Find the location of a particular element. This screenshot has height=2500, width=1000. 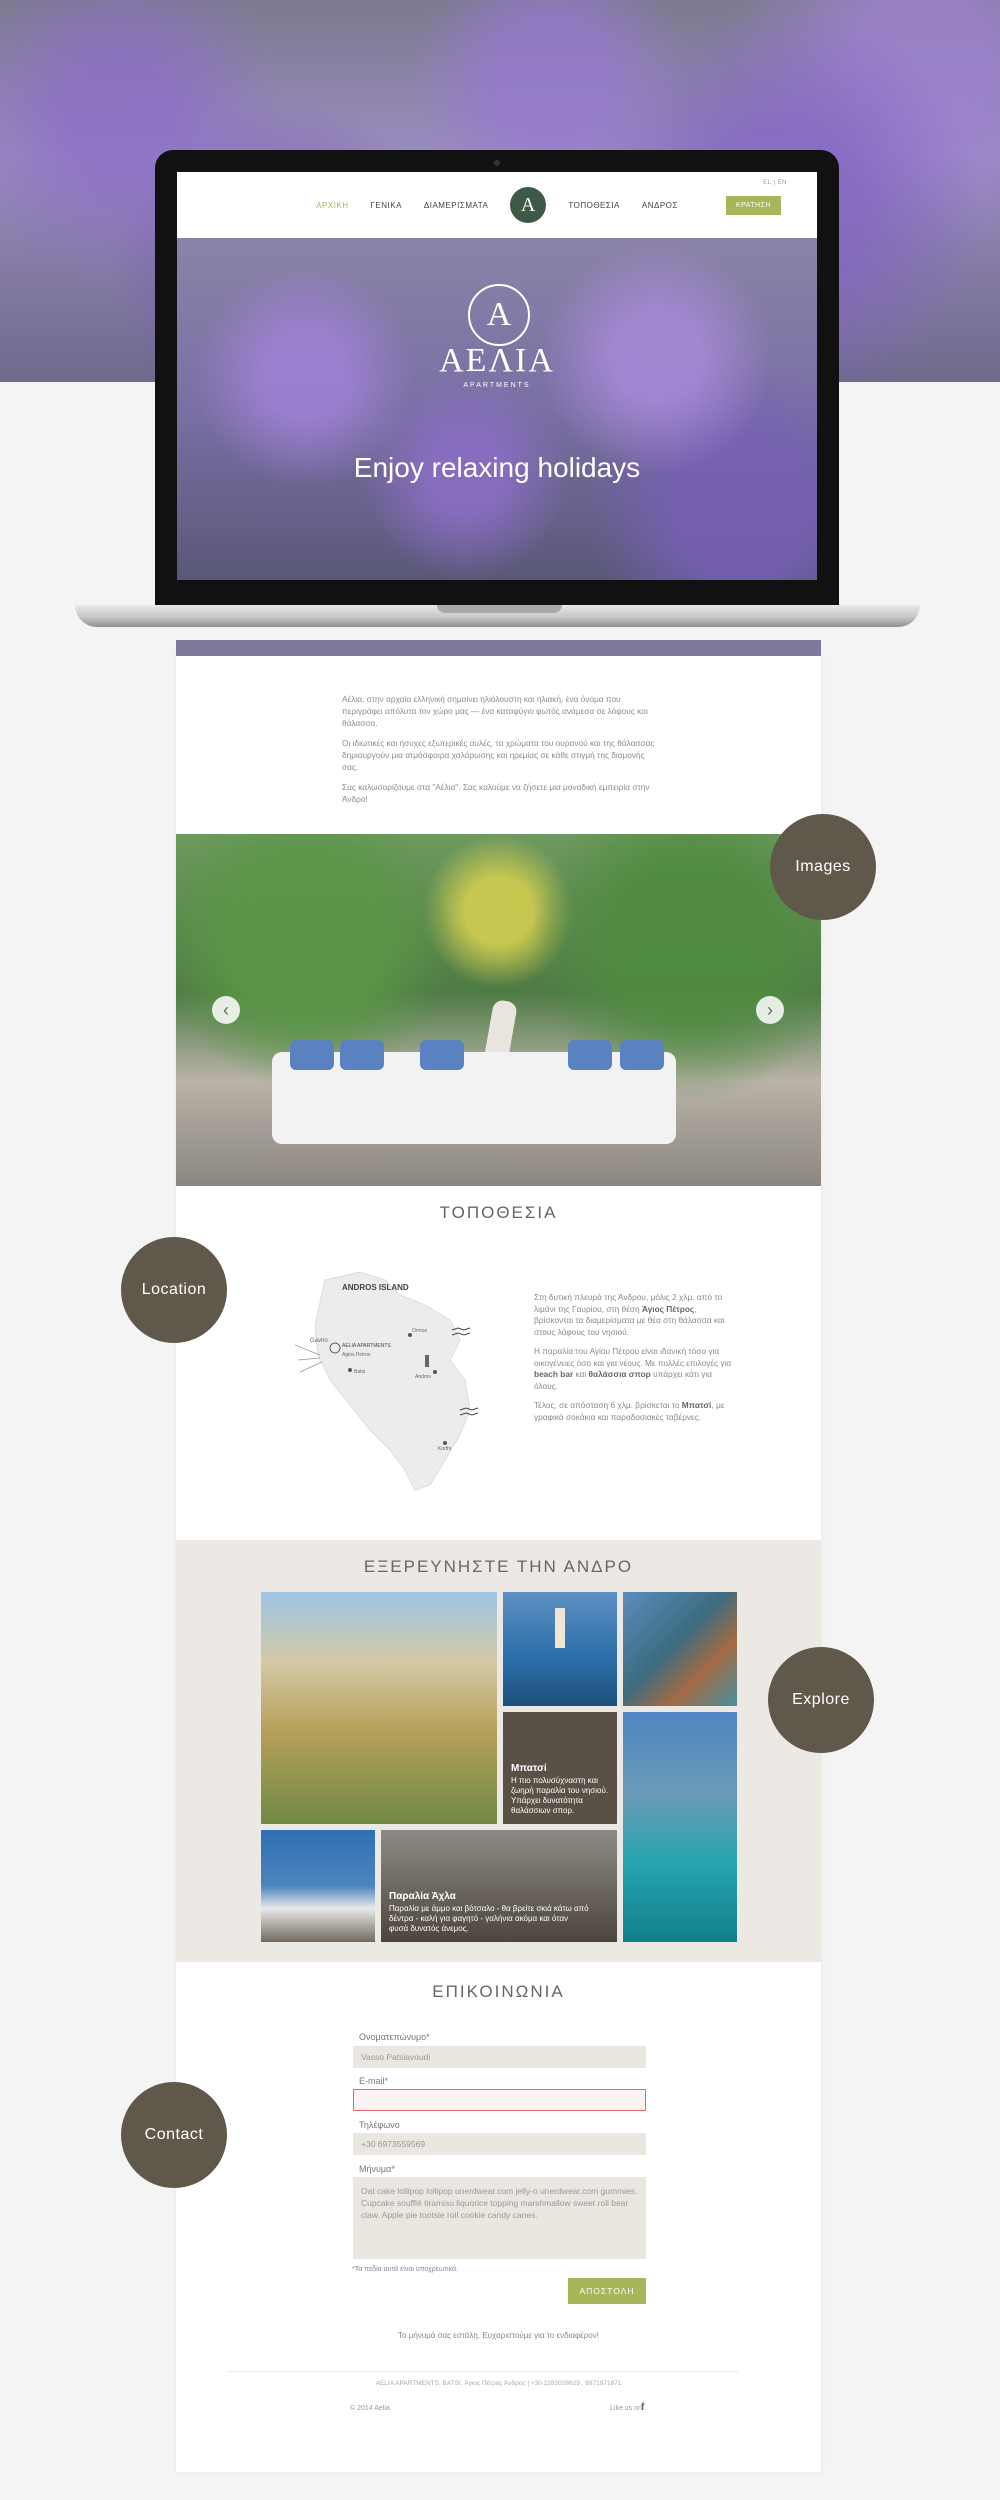

nav-item-home: ΑΡΧΙΚΗ is located at coordinates (332, 205).